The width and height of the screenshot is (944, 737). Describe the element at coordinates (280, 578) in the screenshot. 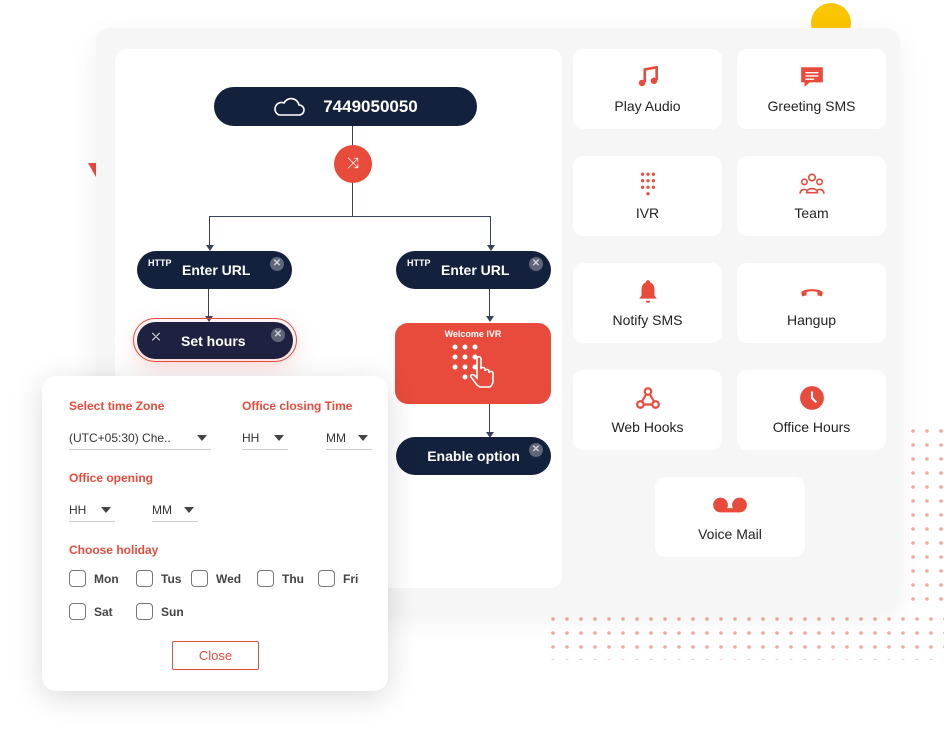

I see `holiday-checkbox-thu: Thu` at that location.